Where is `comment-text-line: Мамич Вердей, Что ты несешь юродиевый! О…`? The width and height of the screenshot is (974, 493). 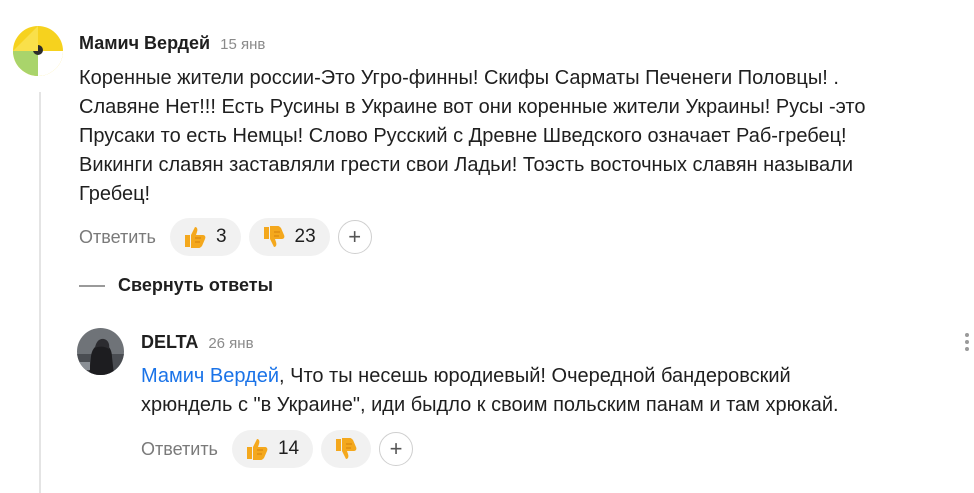
comment-text-line: Мамич Вердей, Что ты несешь юродиевый! О… is located at coordinates (551, 376).